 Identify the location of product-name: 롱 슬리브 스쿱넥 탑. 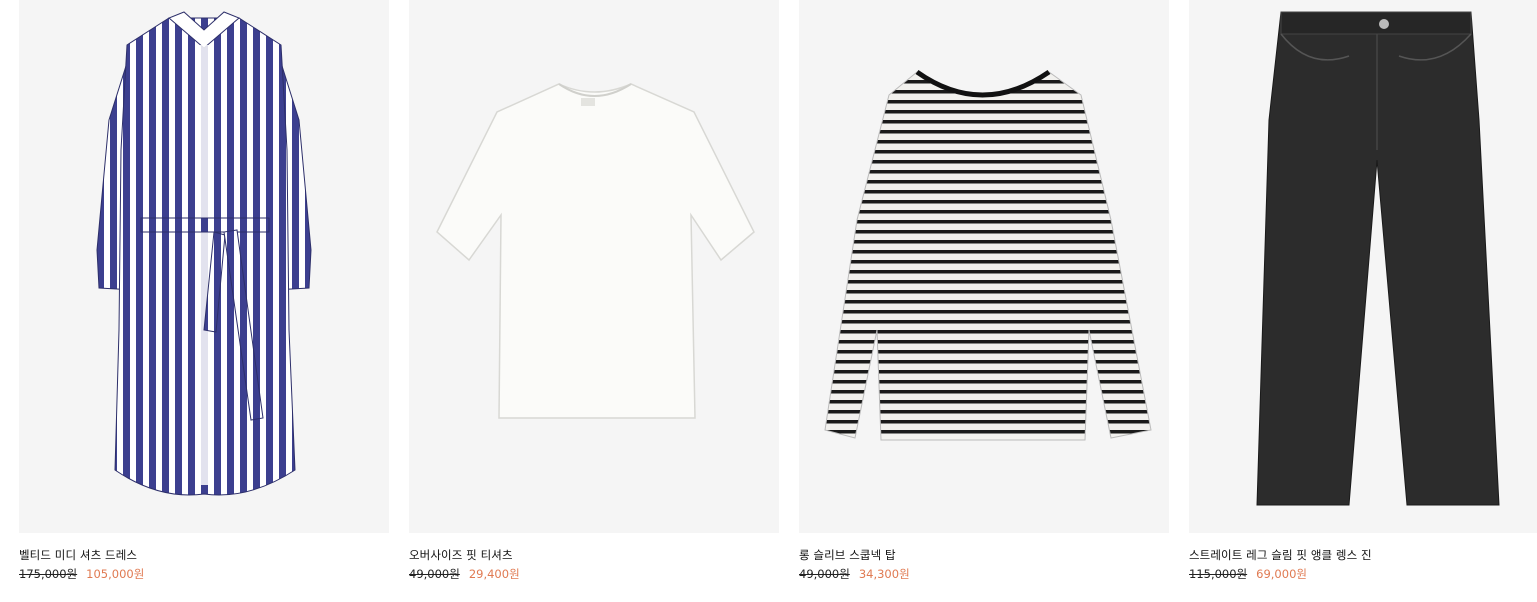
(984, 555).